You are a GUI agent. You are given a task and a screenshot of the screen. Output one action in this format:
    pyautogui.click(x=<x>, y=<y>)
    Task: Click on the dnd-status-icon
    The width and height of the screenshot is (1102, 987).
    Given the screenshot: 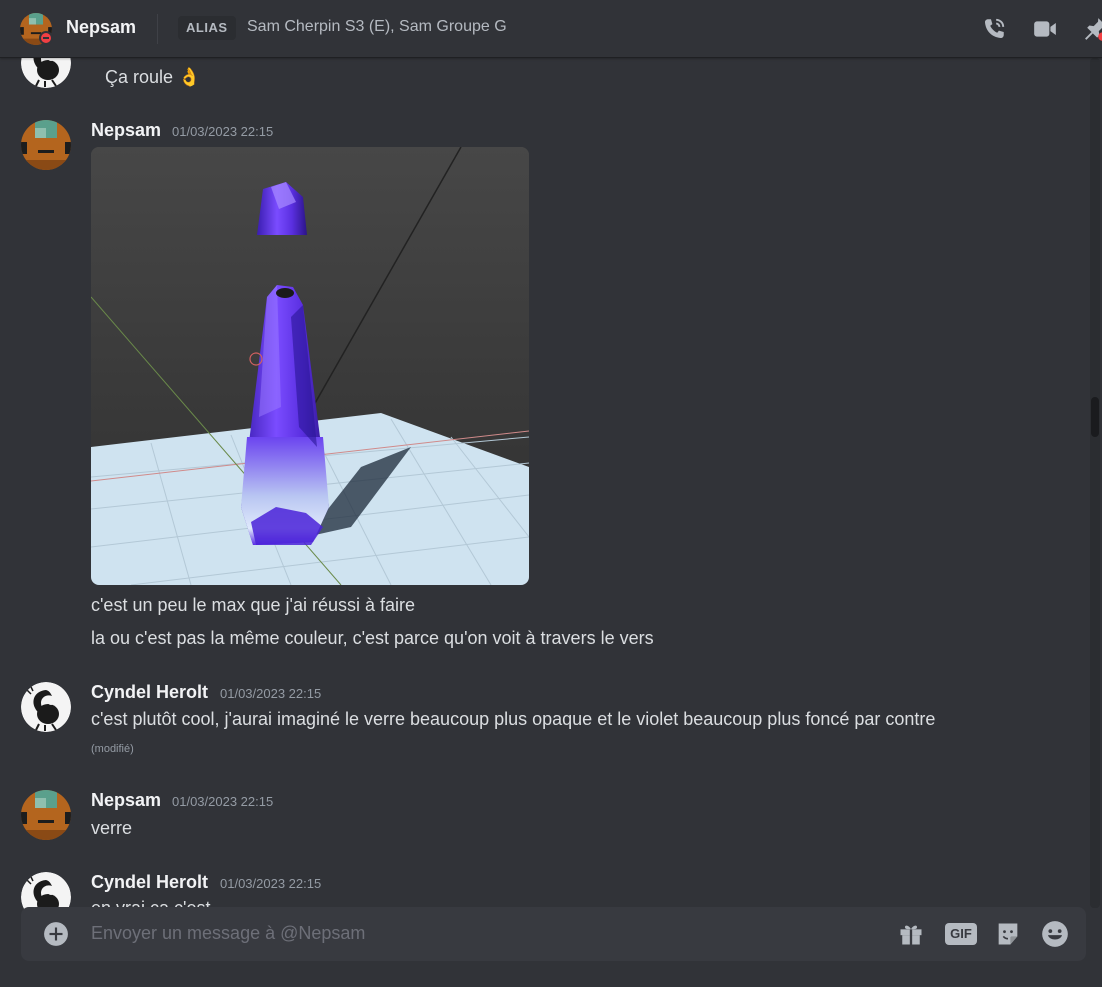 What is the action you would take?
    pyautogui.click(x=46, y=38)
    